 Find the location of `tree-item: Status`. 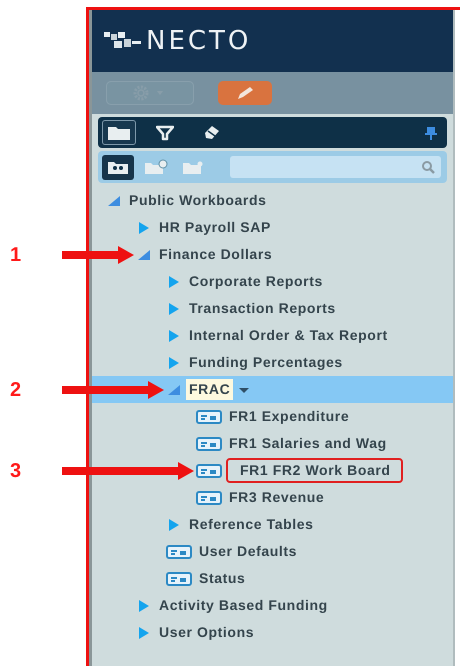

tree-item: Status is located at coordinates (309, 578).